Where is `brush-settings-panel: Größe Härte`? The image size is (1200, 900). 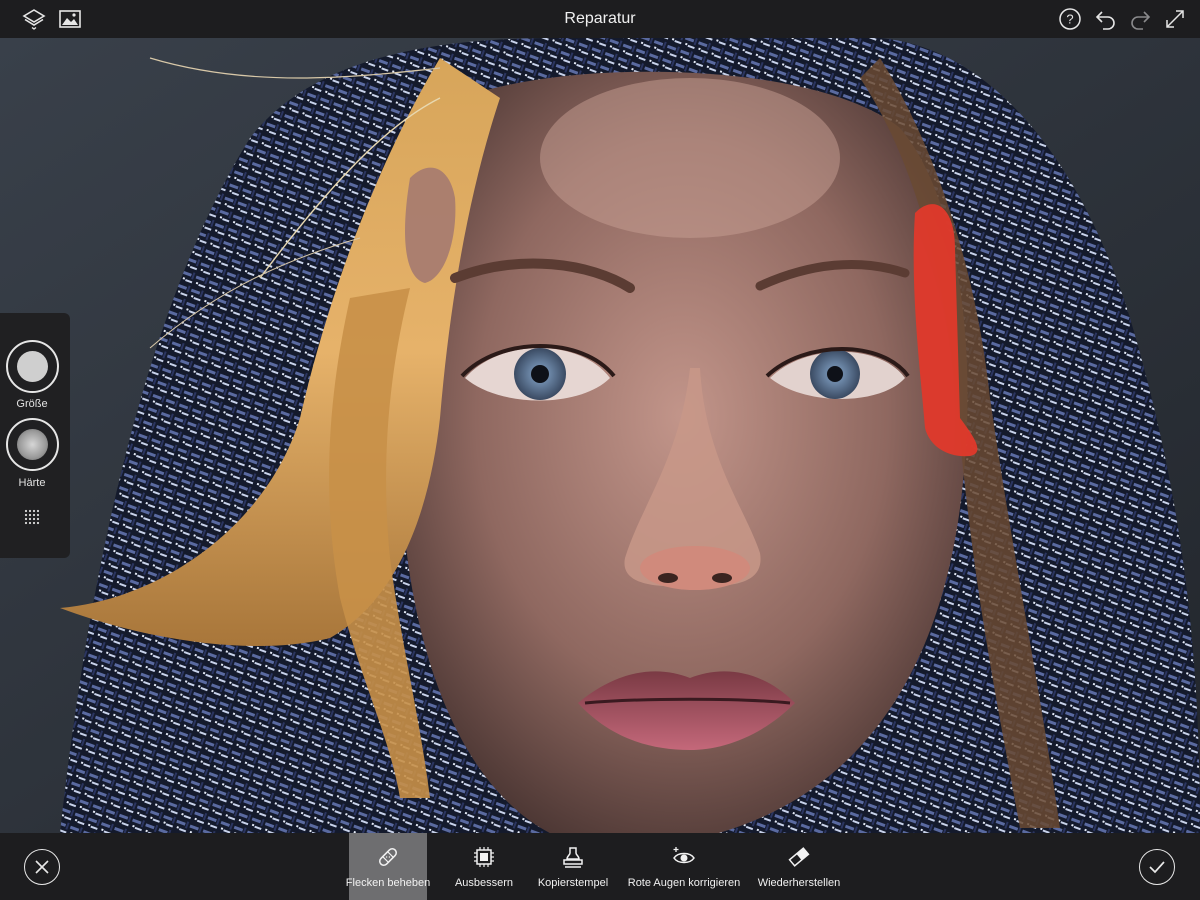 brush-settings-panel: Größe Härte is located at coordinates (35, 435).